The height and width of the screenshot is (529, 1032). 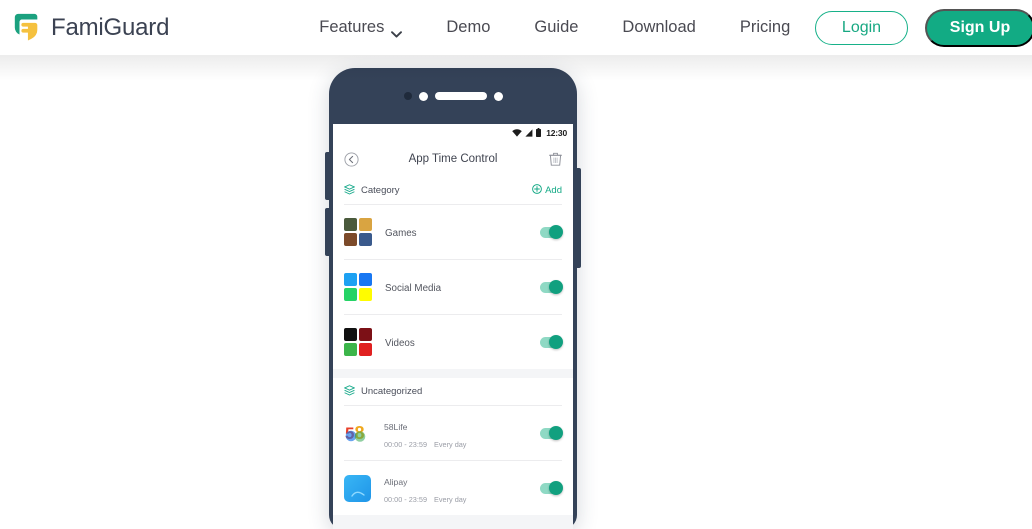 I want to click on category-name: Games, so click(x=401, y=233).